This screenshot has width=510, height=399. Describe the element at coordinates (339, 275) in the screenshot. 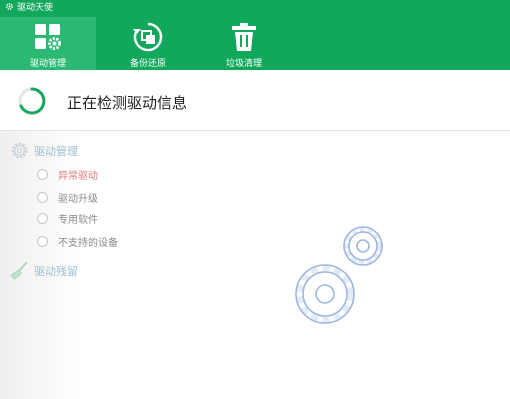

I see `gears-illustration-icon` at that location.